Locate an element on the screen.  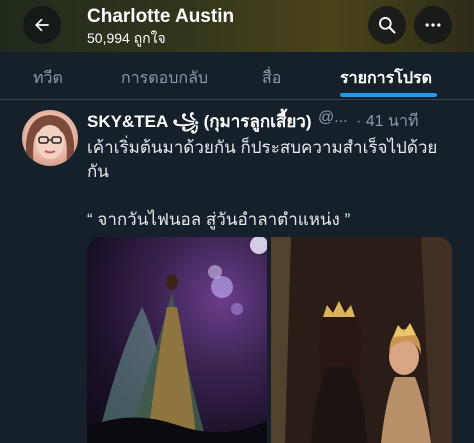
more-button is located at coordinates (433, 25).